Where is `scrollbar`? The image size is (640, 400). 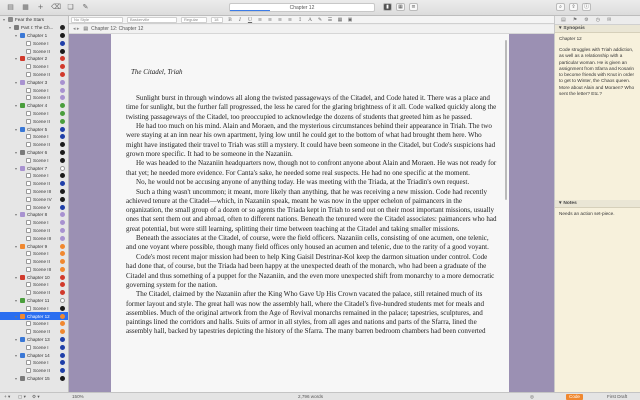 scrollbar is located at coordinates (506, 120).